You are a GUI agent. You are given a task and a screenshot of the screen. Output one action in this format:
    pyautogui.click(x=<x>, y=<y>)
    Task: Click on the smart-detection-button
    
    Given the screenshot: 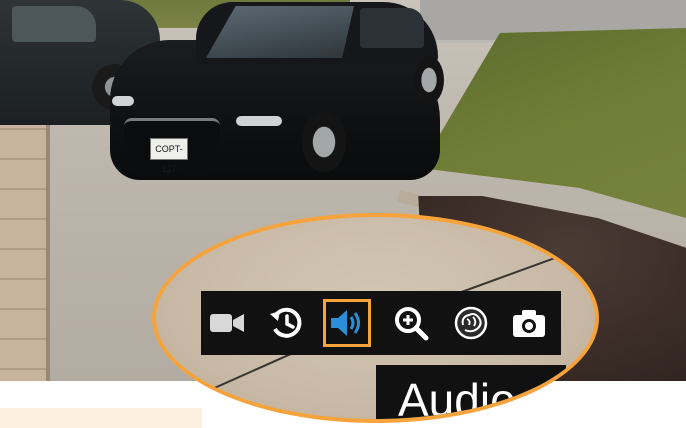 What is the action you would take?
    pyautogui.click(x=471, y=323)
    